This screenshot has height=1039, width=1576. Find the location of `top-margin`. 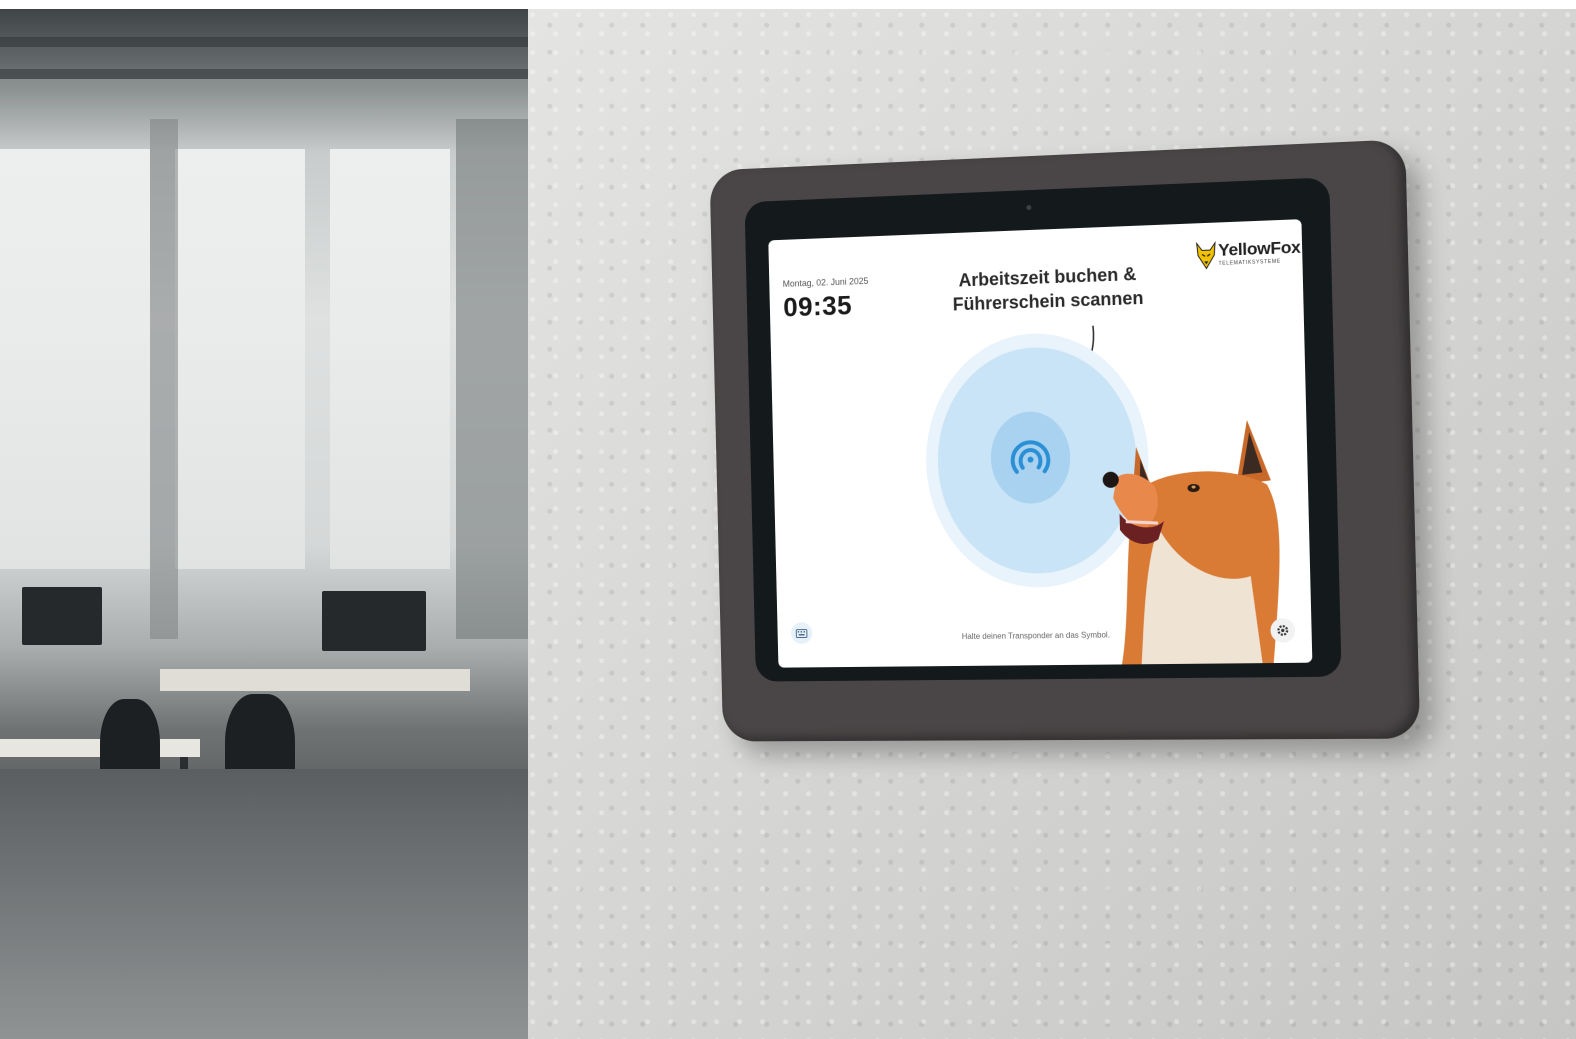

top-margin is located at coordinates (788, 4).